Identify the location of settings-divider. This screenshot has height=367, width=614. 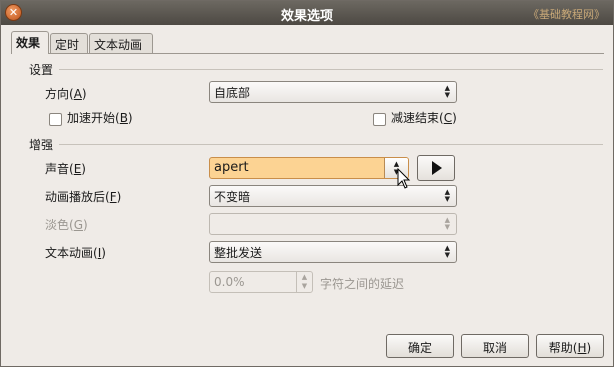
(331, 69).